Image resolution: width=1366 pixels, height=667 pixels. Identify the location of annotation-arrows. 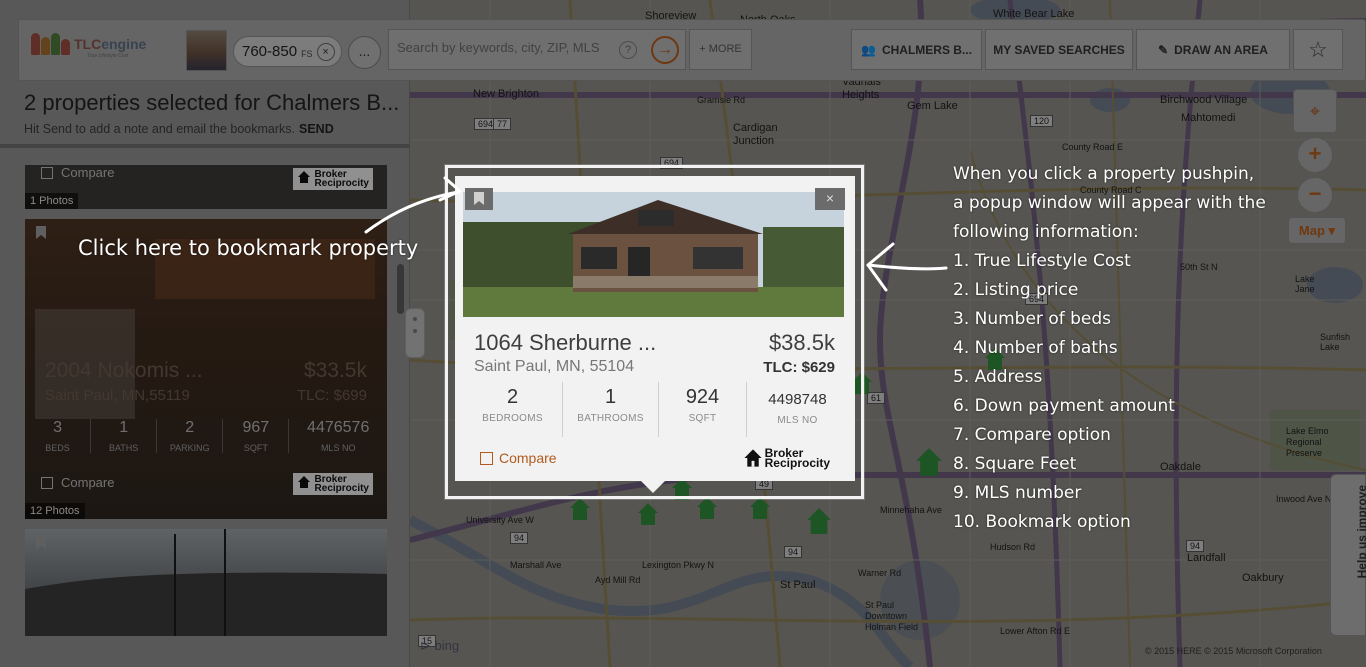
(656, 234).